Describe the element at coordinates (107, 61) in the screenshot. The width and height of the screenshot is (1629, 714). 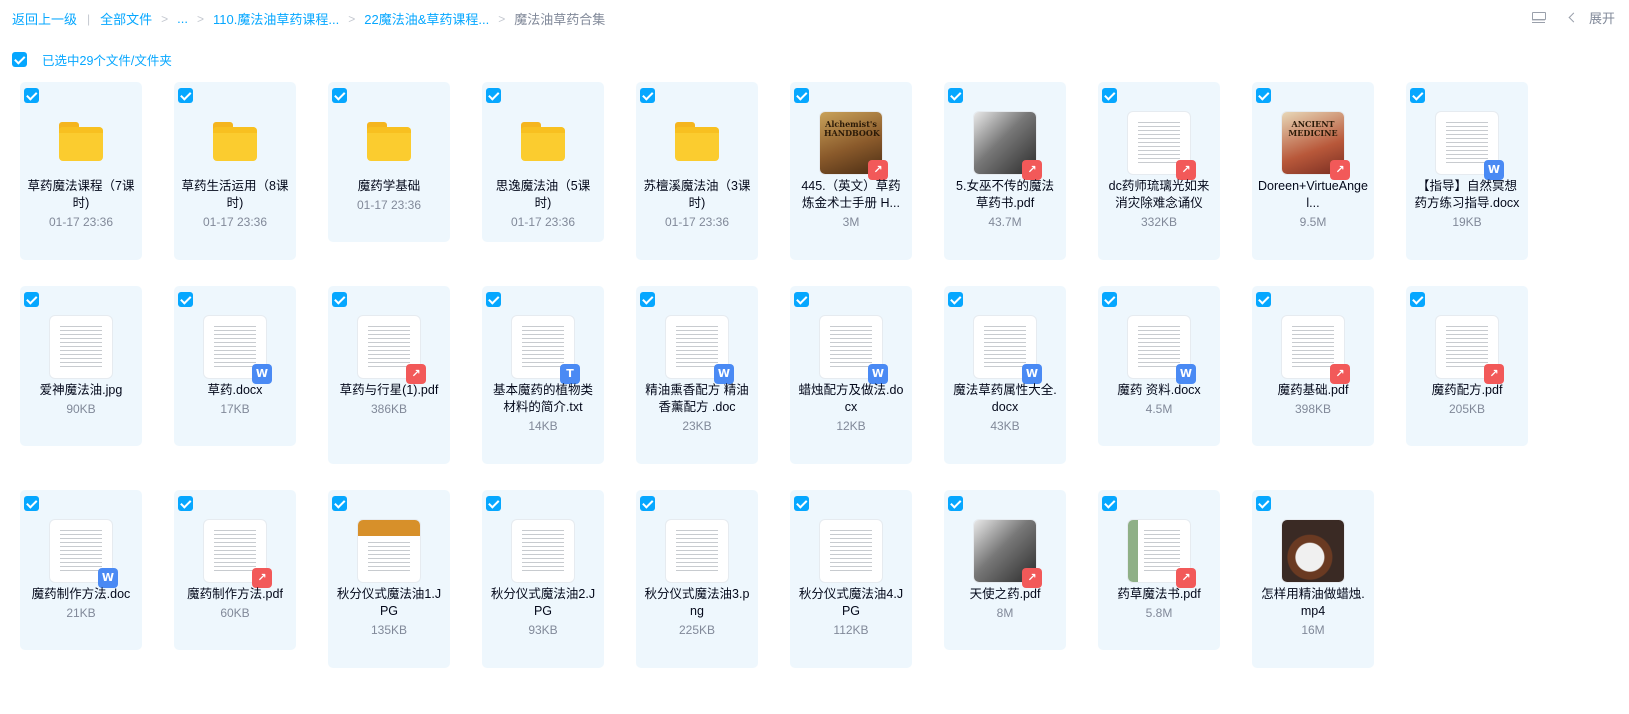
I see `selection-count-label: 已选中29个文件/文件夹` at that location.